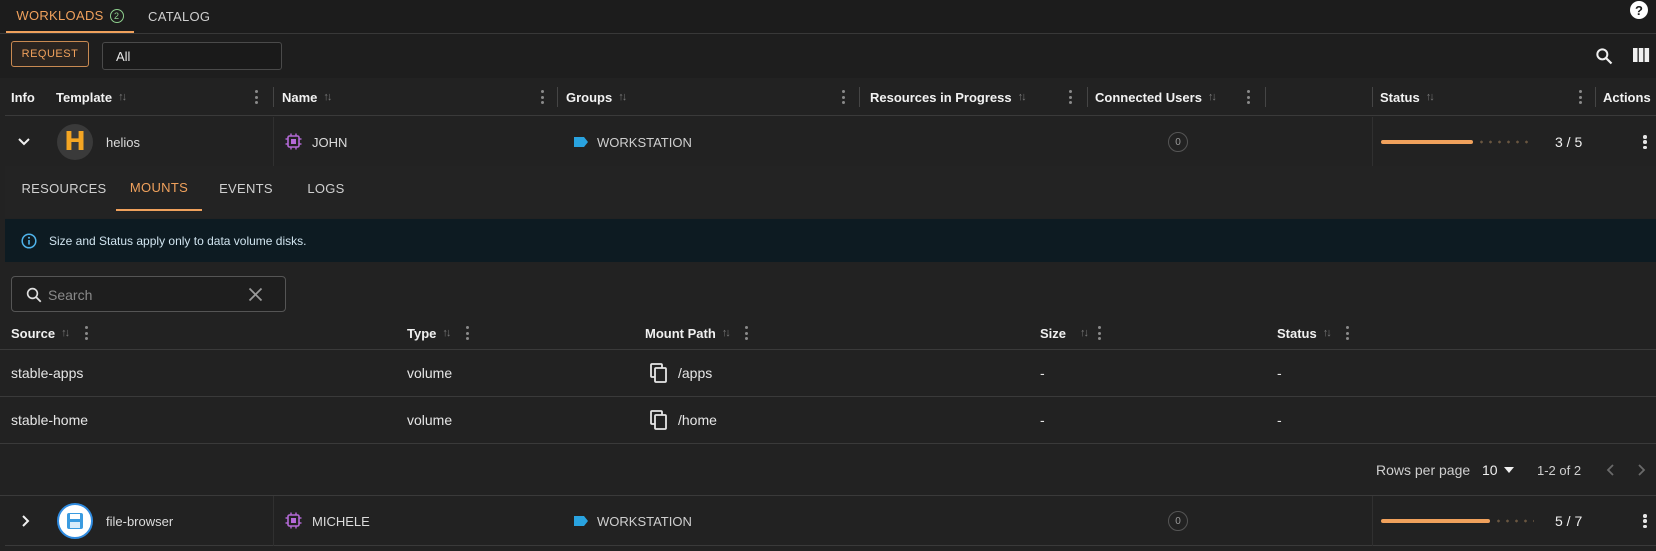  Describe the element at coordinates (1498, 470) in the screenshot. I see `rows-per-page-select: 10` at that location.